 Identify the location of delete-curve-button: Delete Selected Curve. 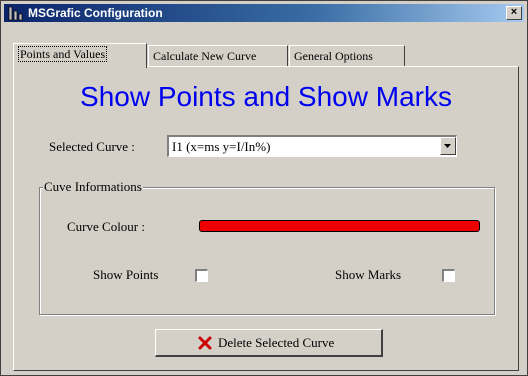
(269, 343).